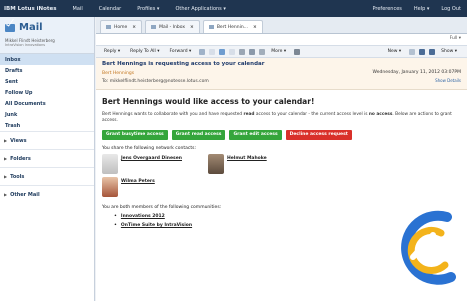 The width and height of the screenshot is (467, 301). I want to click on logout-link: Log Out, so click(451, 9).